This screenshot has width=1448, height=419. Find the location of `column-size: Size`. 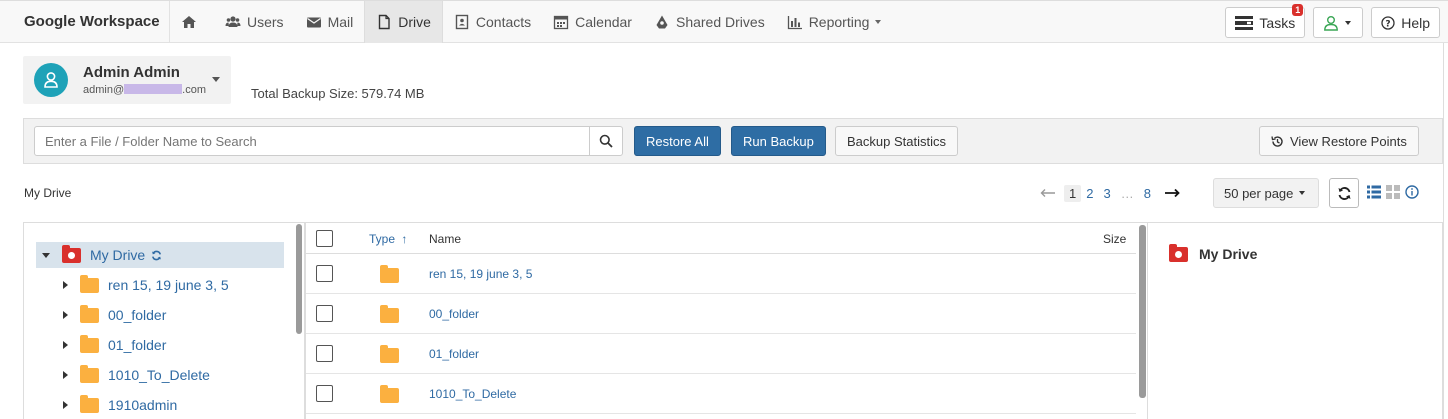

column-size: Size is located at coordinates (1114, 239).